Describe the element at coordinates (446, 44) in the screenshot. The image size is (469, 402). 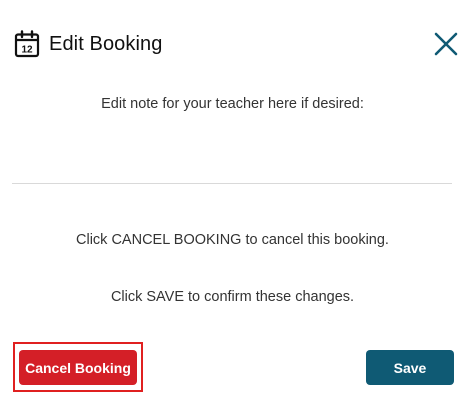
I see `close-icon` at that location.